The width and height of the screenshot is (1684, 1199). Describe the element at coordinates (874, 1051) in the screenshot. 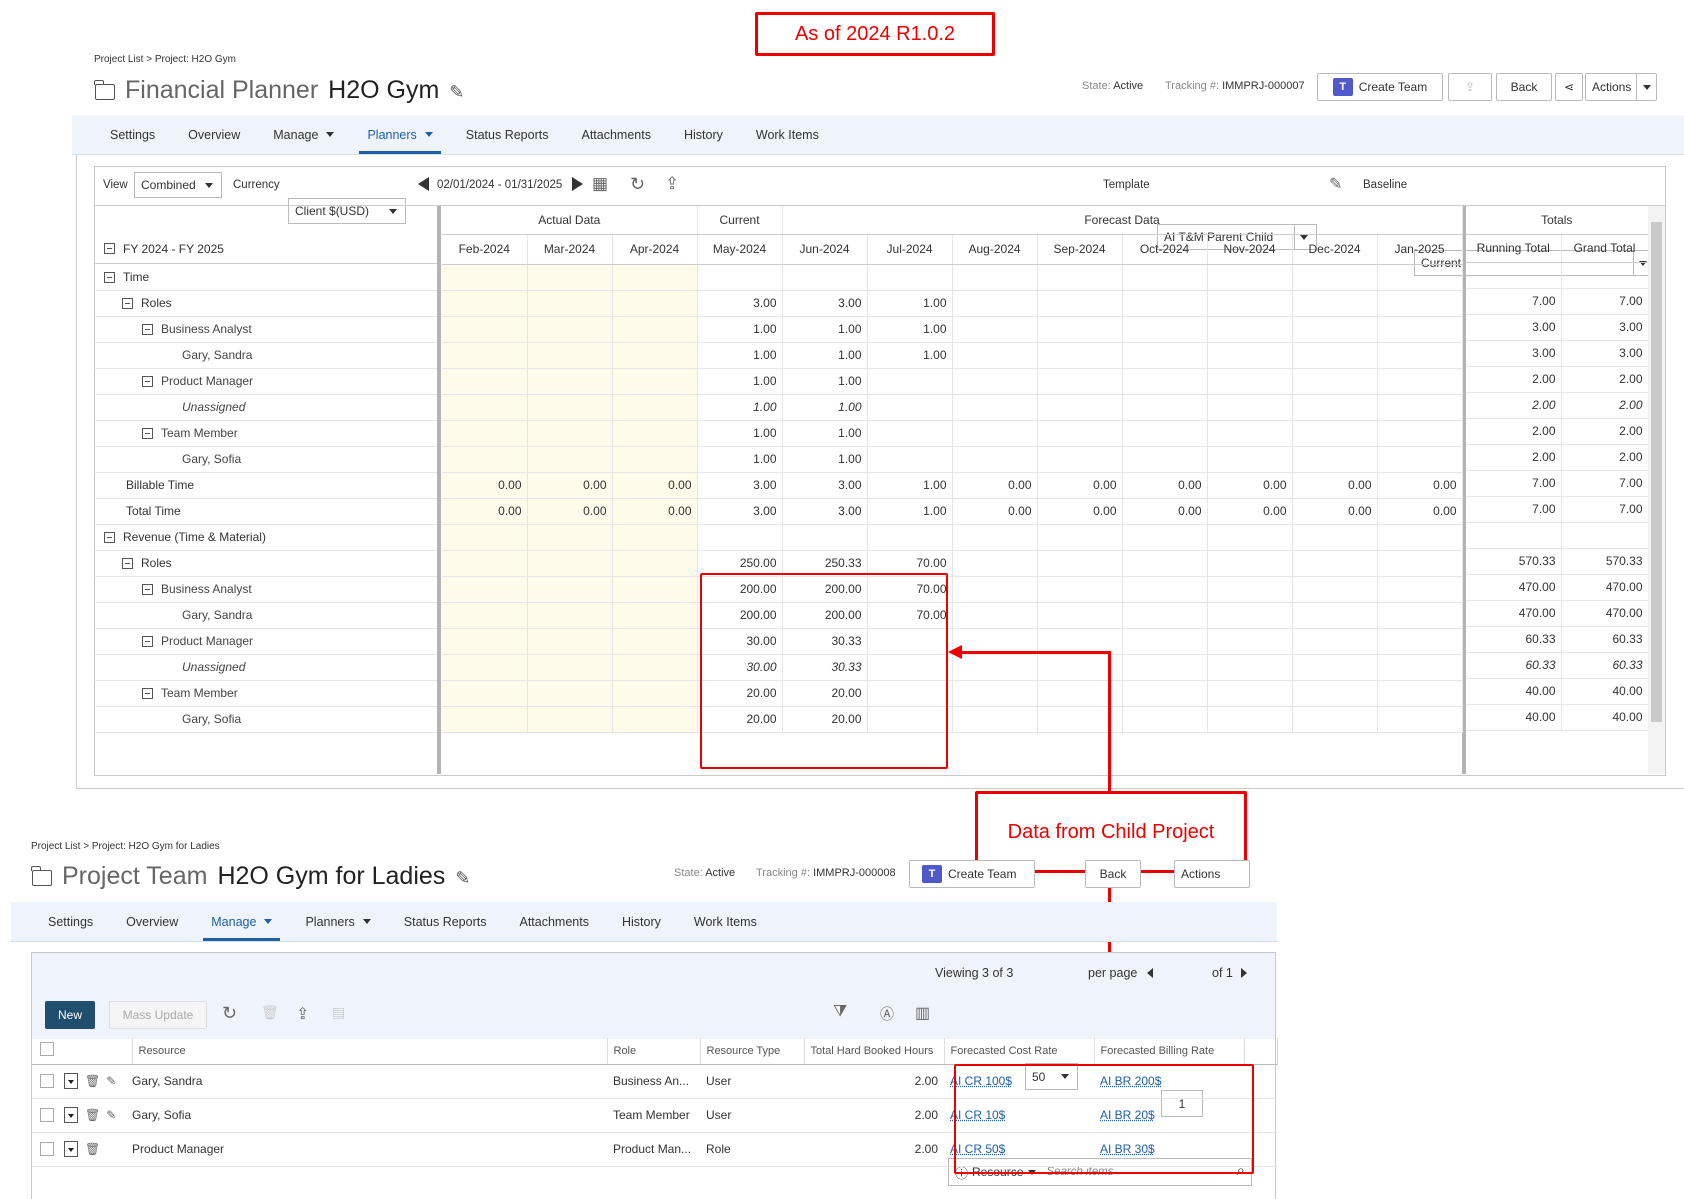

I see `col-hard-booked-hours: Total Hard Booked Hours` at that location.